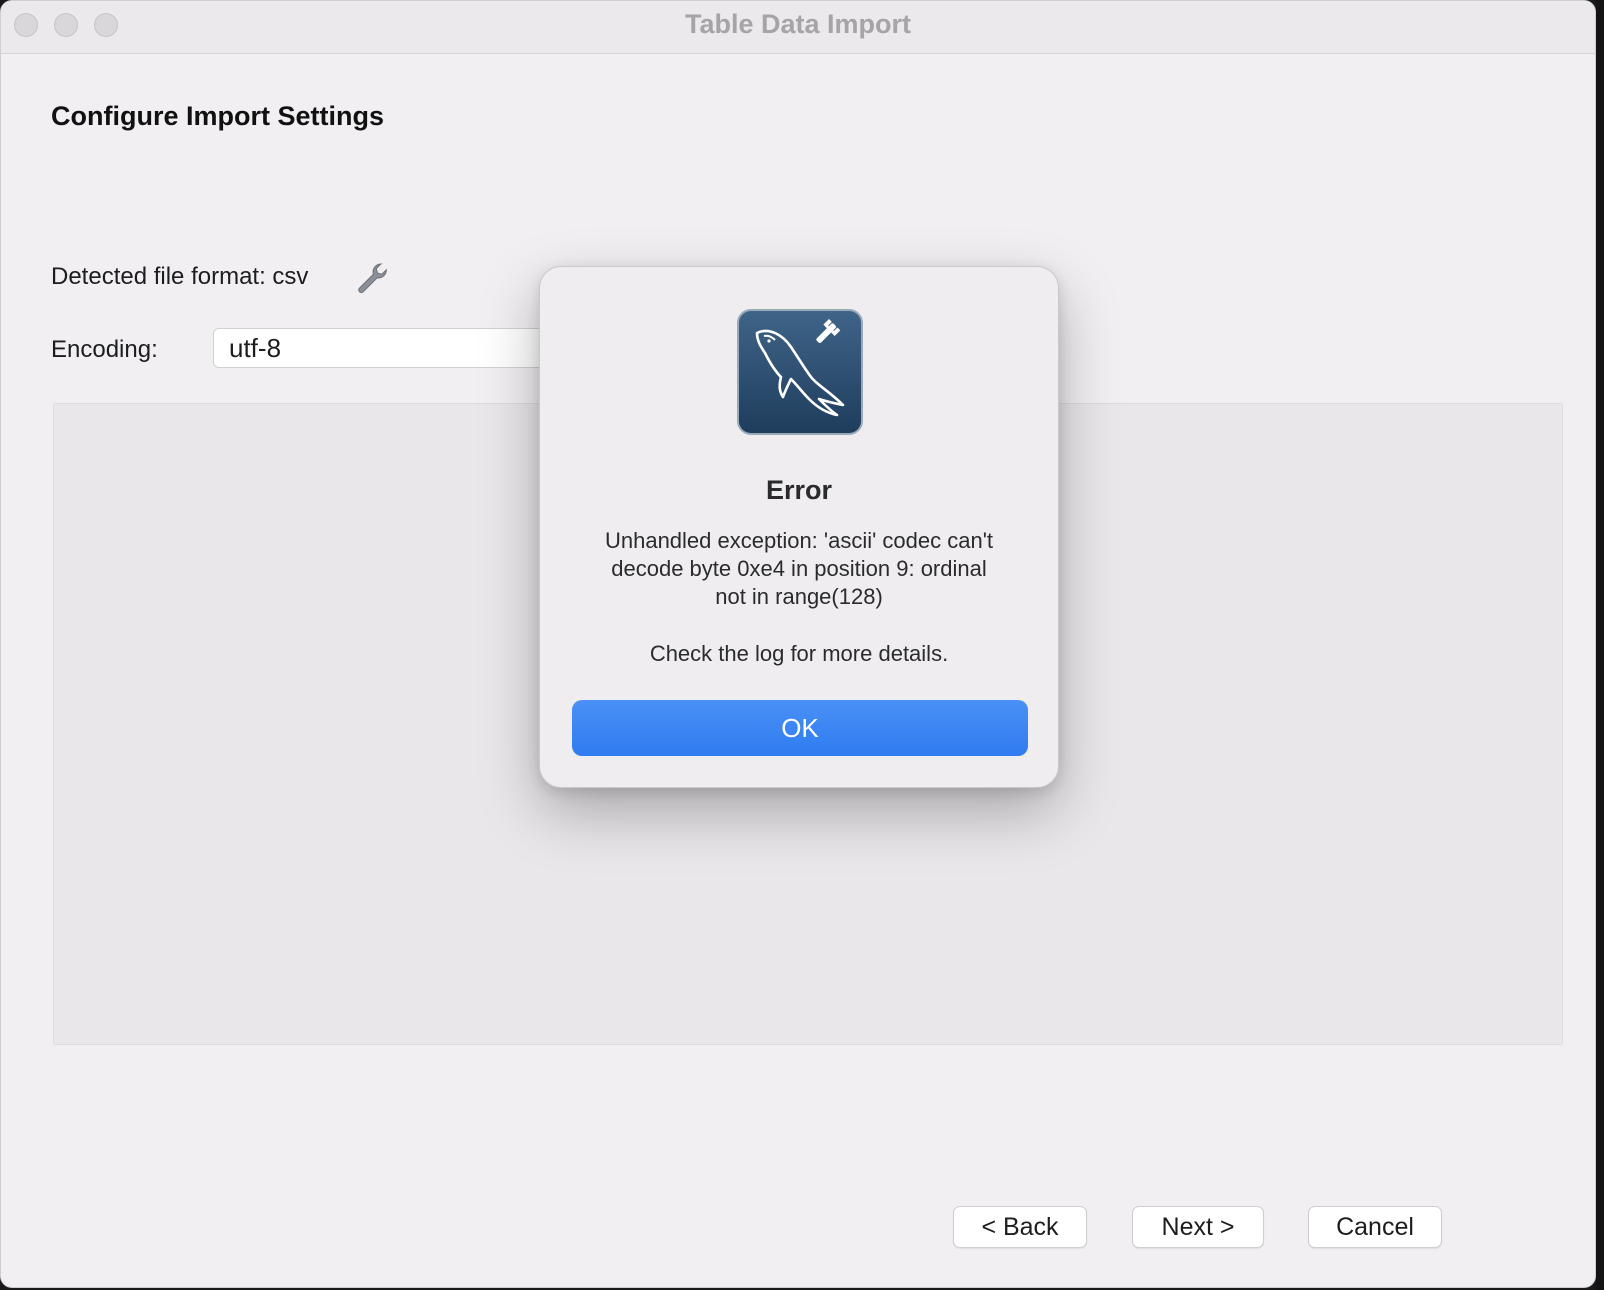 This screenshot has height=1290, width=1604. Describe the element at coordinates (1198, 1227) in the screenshot. I see `next-button: Next >` at that location.